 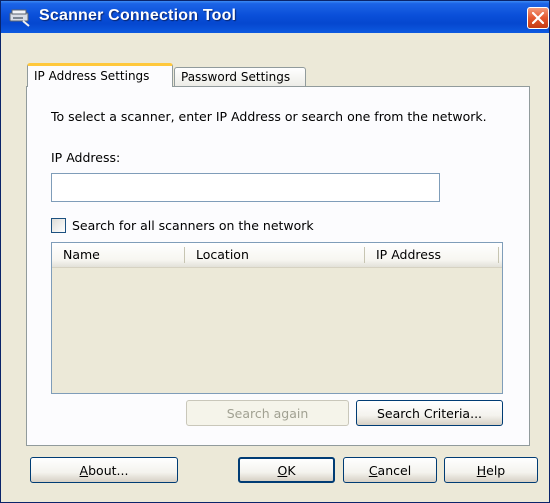 I want to click on column-ip-address: IP Address, so click(x=408, y=255).